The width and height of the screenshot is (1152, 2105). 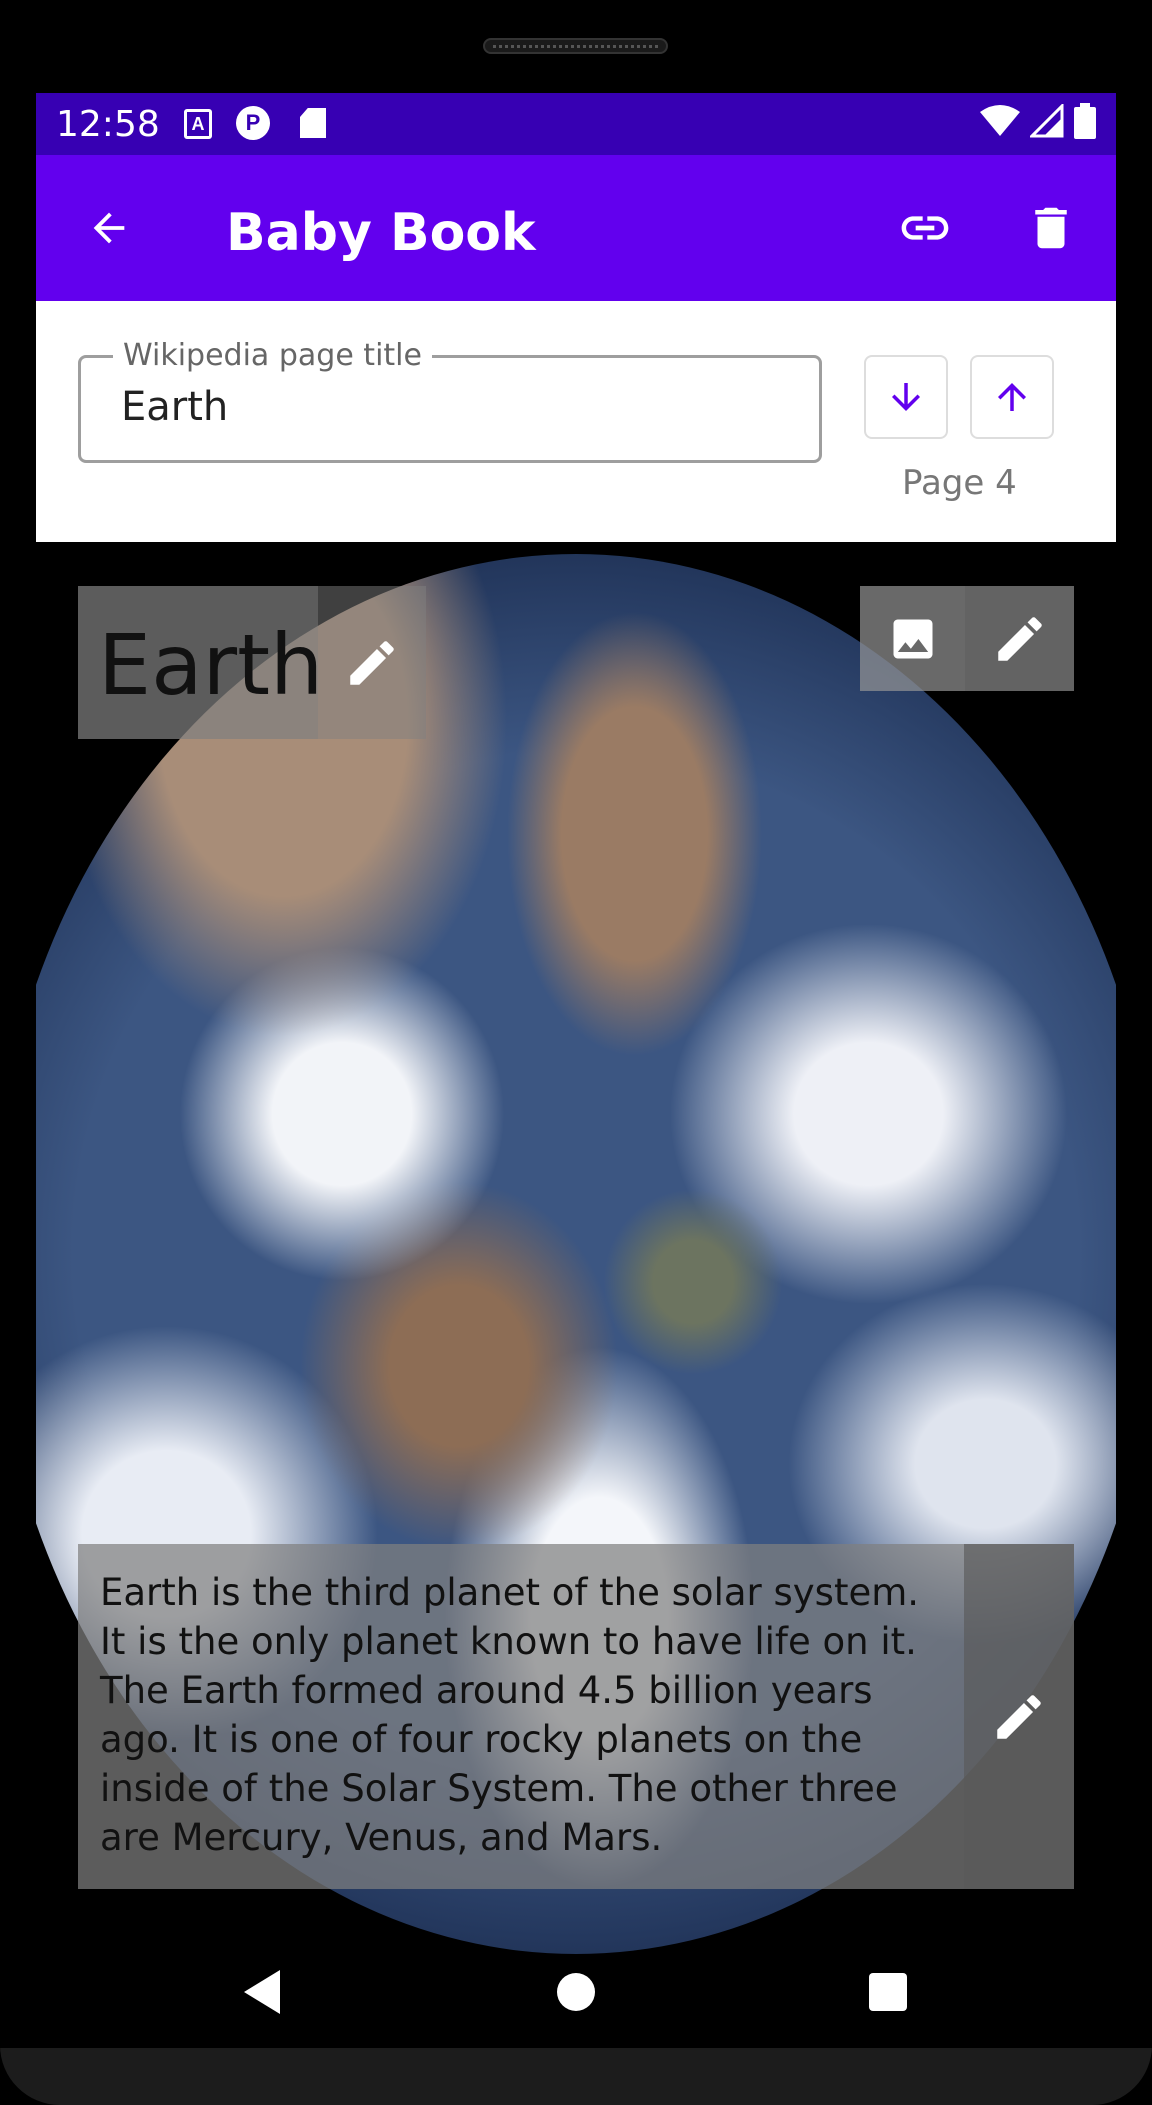 I want to click on status-right-icons, so click(x=1038, y=121).